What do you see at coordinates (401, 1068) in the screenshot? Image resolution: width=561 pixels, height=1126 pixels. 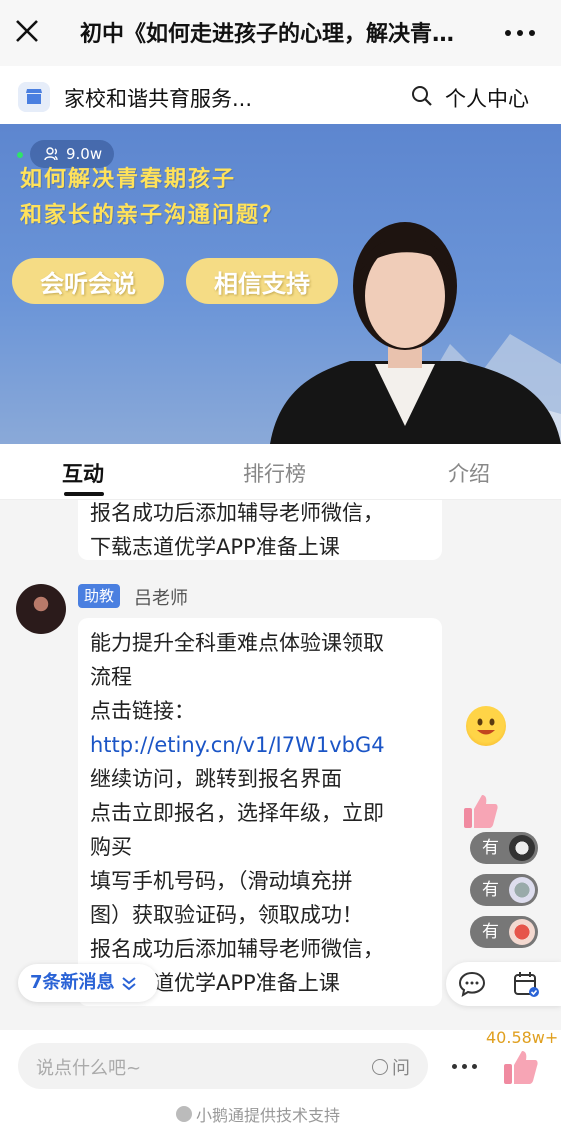 I see `ask-label: 问` at bounding box center [401, 1068].